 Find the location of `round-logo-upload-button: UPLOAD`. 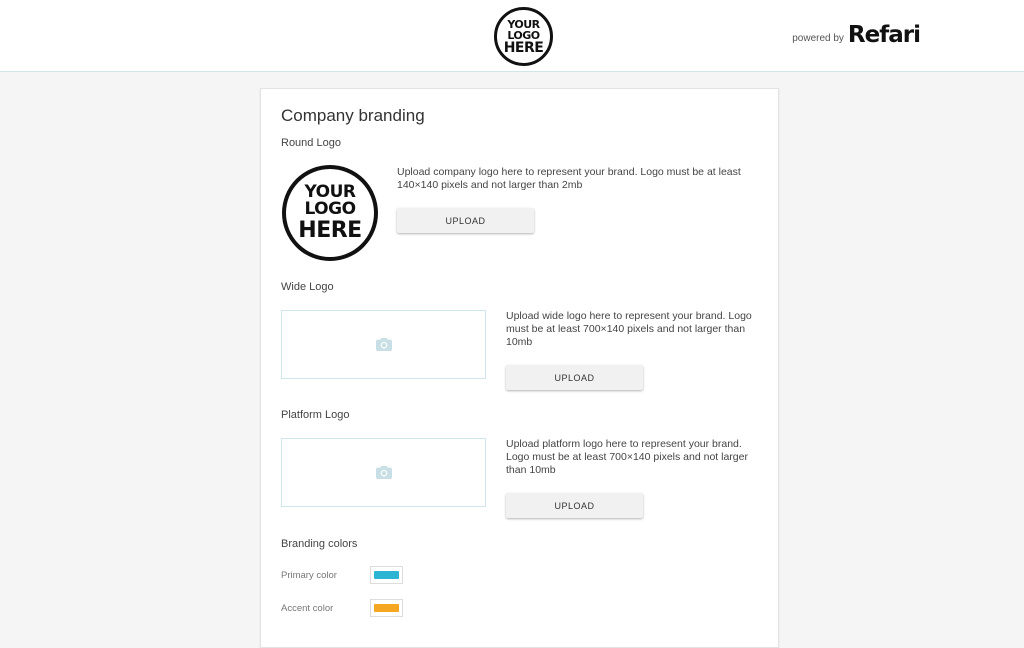

round-logo-upload-button: UPLOAD is located at coordinates (465, 220).